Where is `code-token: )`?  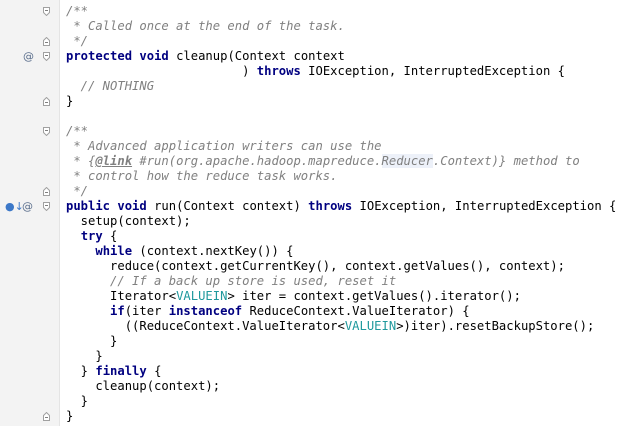
code-token: ) is located at coordinates (161, 71).